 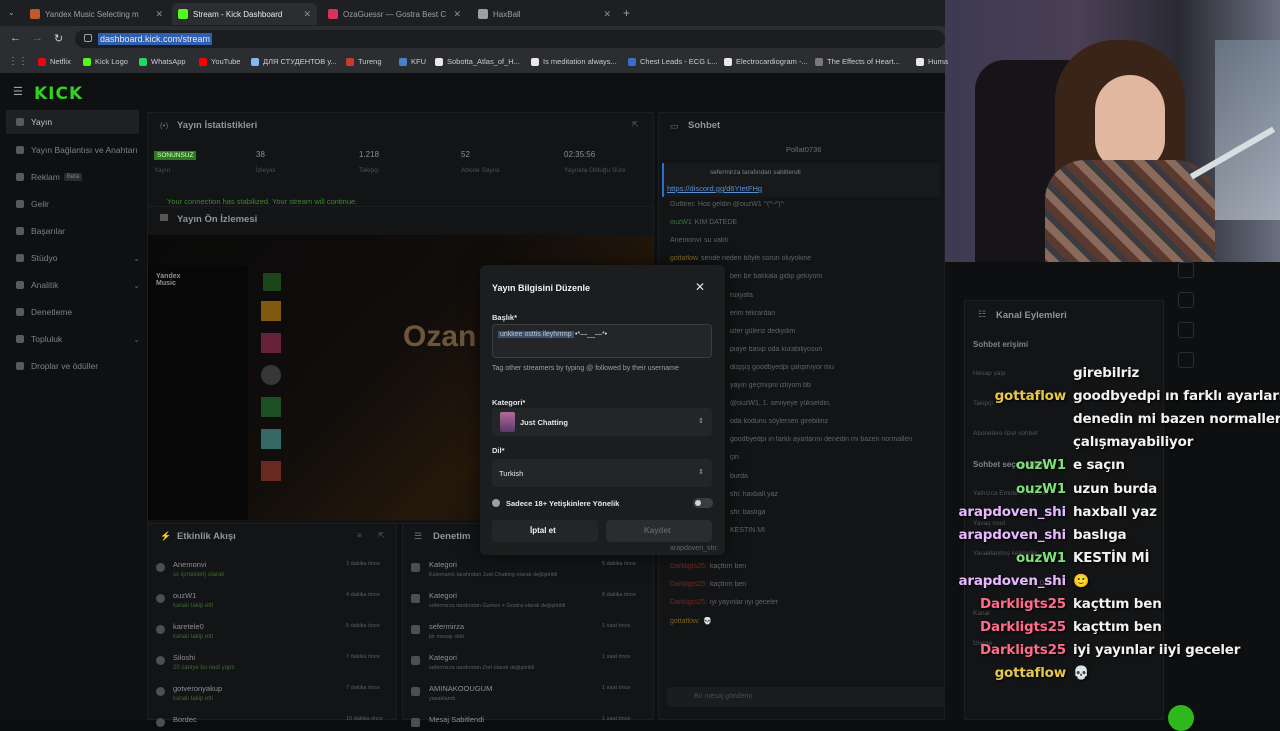 What do you see at coordinates (54, 61) in the screenshot?
I see `bookmark-item: Netflix` at bounding box center [54, 61].